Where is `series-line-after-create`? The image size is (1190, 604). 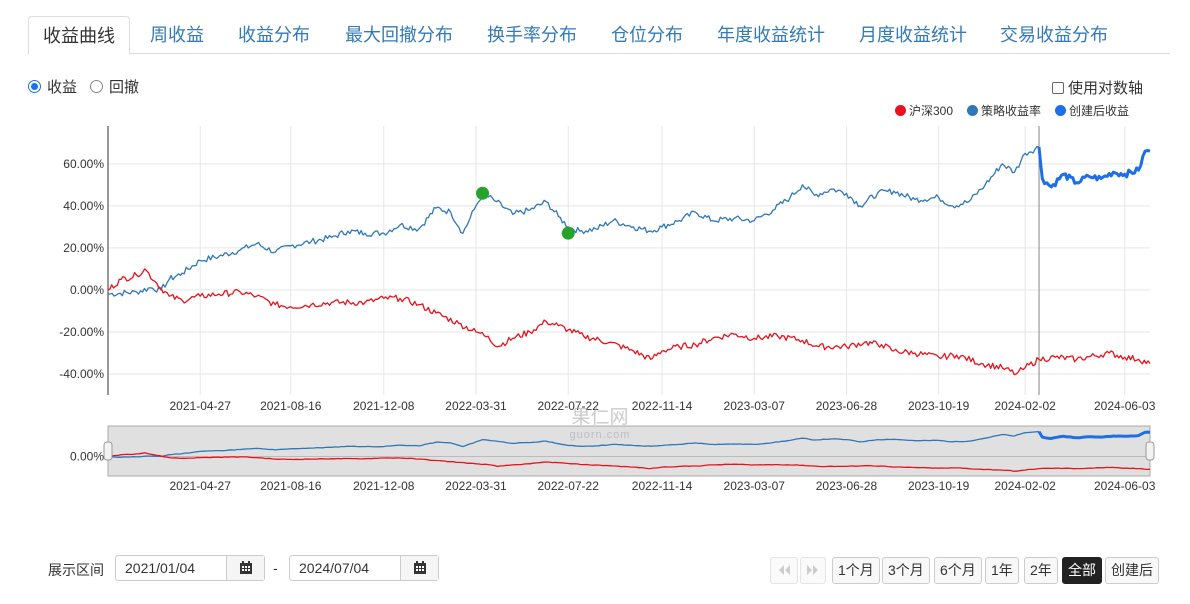 series-line-after-create is located at coordinates (1094, 167).